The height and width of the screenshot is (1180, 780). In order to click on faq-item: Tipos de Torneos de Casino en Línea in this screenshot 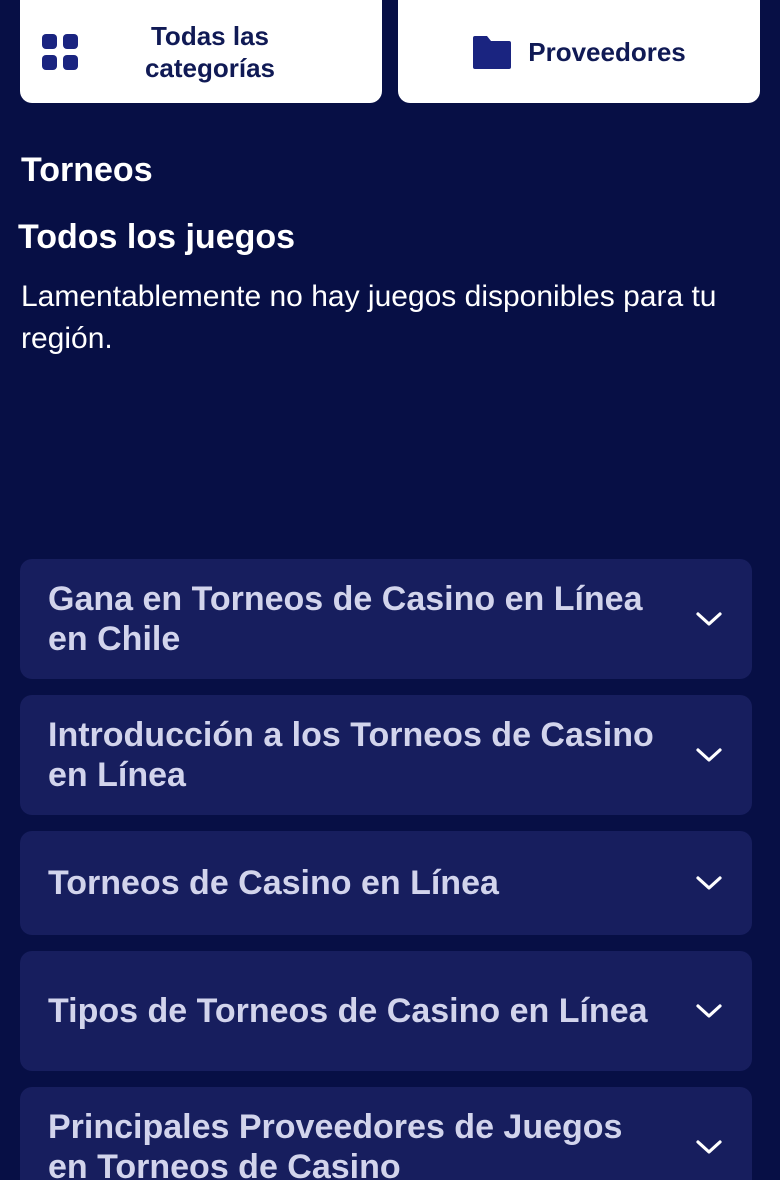, I will do `click(386, 1011)`.